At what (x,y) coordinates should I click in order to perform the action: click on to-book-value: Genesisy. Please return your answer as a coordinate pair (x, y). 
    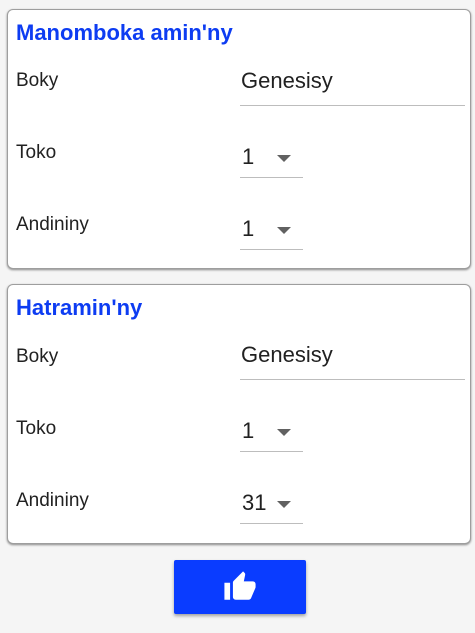
    Looking at the image, I should click on (287, 354).